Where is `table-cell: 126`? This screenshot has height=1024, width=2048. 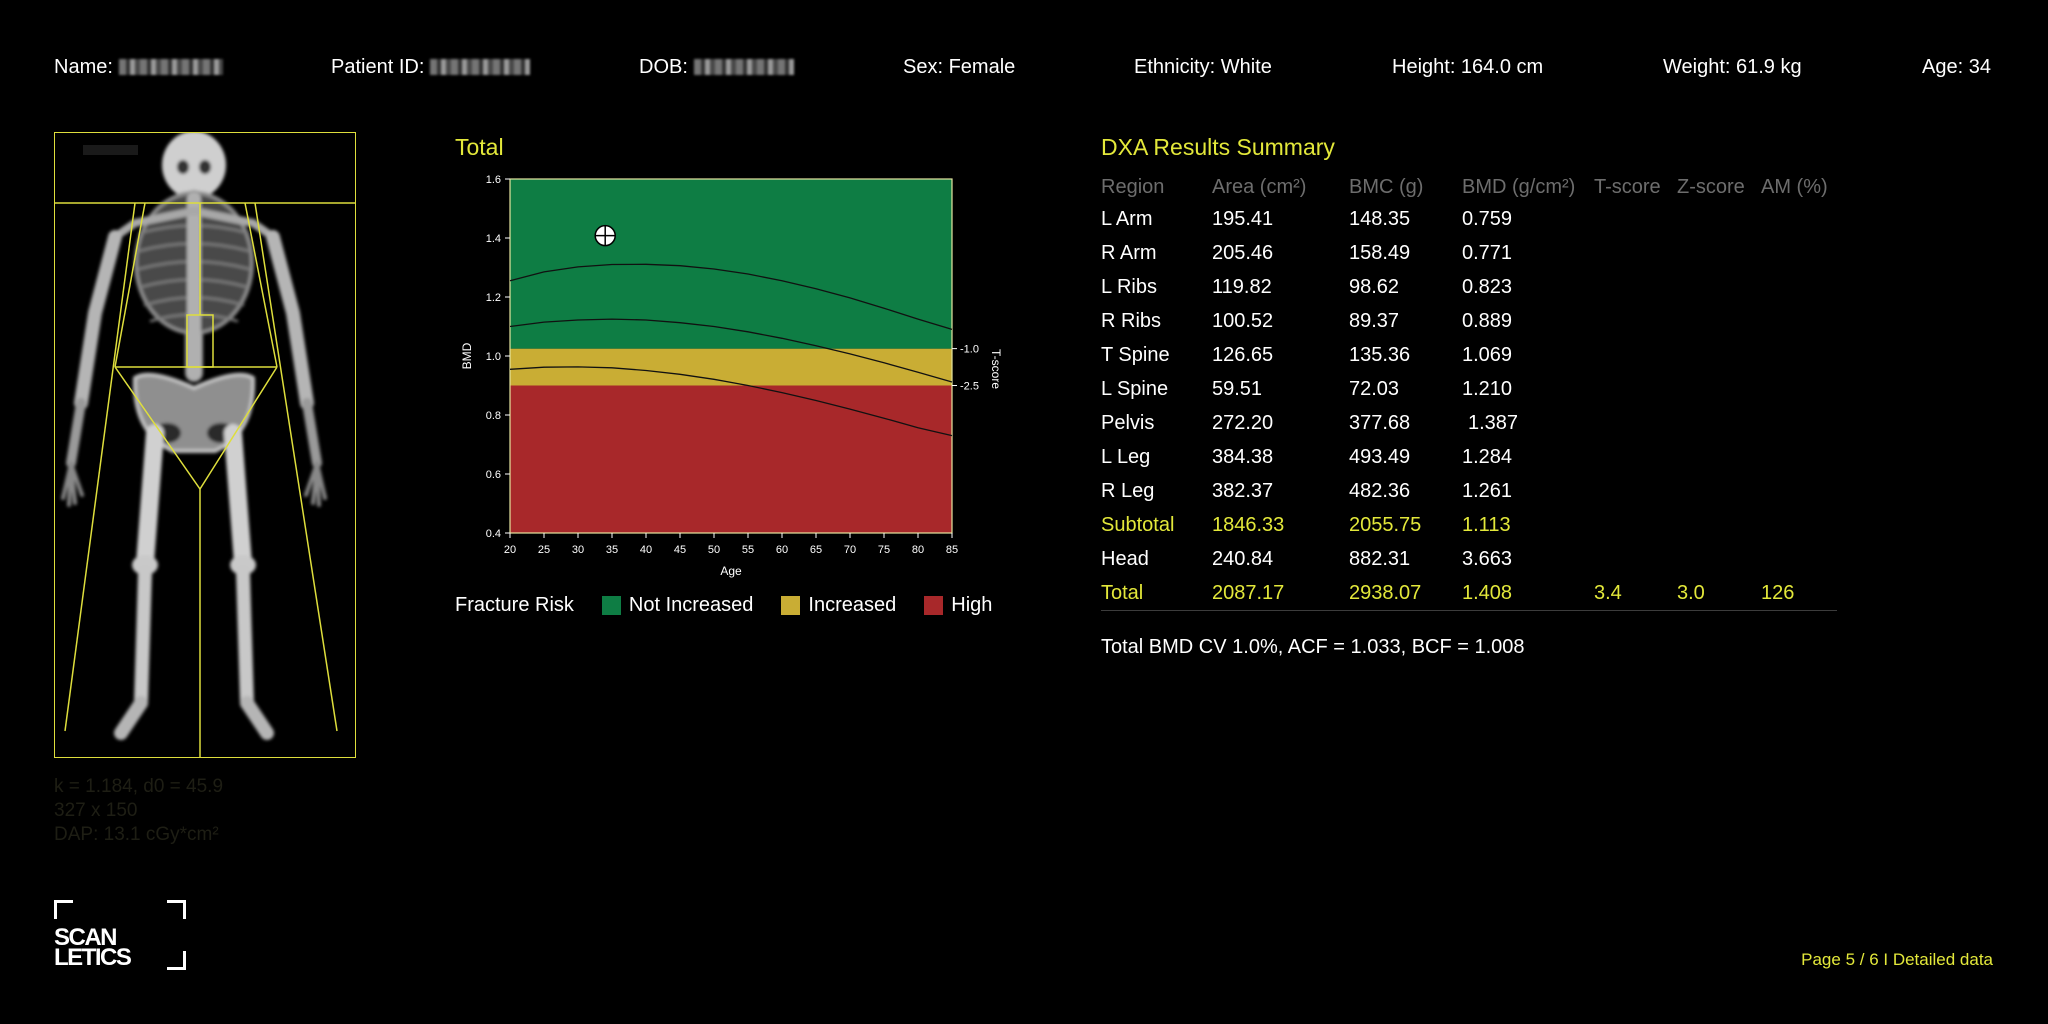 table-cell: 126 is located at coordinates (1799, 593).